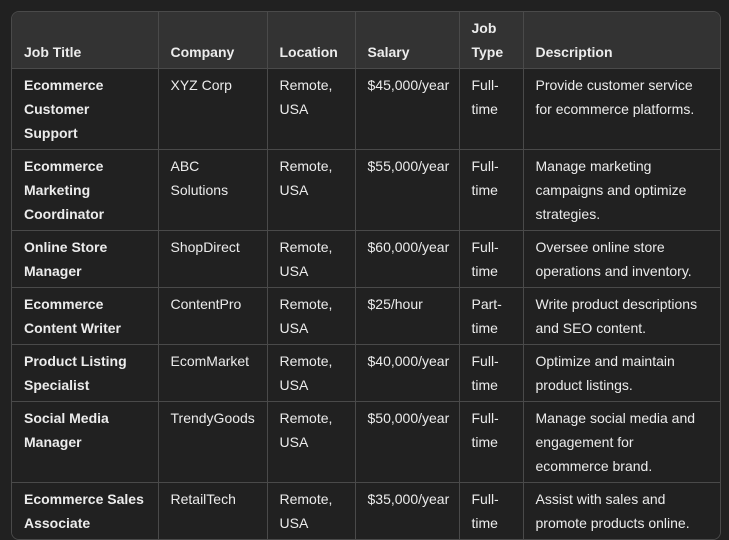  What do you see at coordinates (212, 259) in the screenshot?
I see `cell-company: ShopDirect` at bounding box center [212, 259].